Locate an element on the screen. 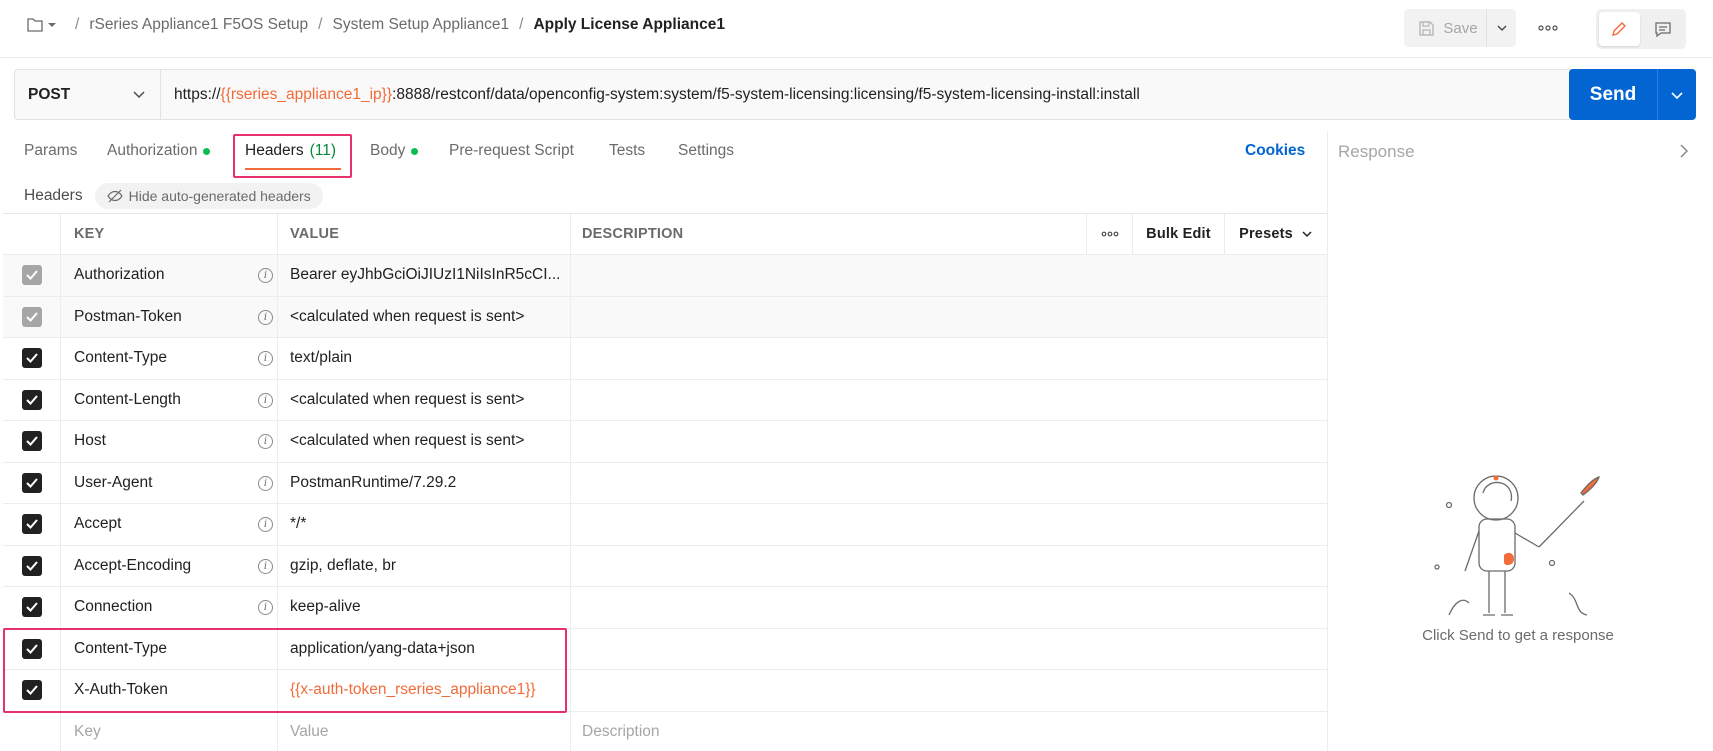 The width and height of the screenshot is (1713, 751). header-key-text: Accept-Encoding is located at coordinates (133, 565).